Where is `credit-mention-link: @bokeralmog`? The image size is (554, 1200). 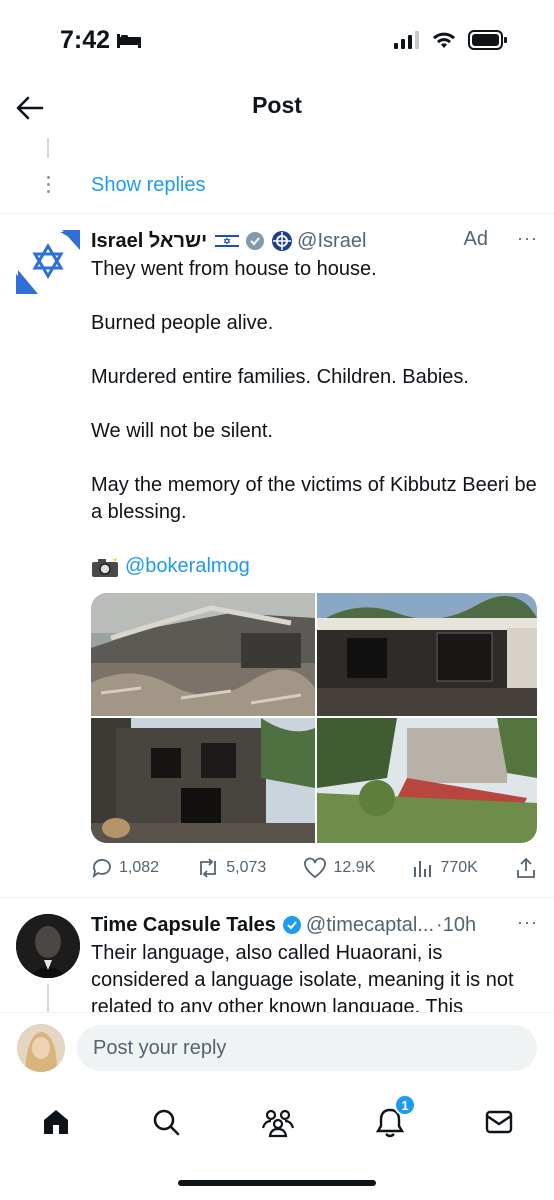 credit-mention-link: @bokeralmog is located at coordinates (187, 566).